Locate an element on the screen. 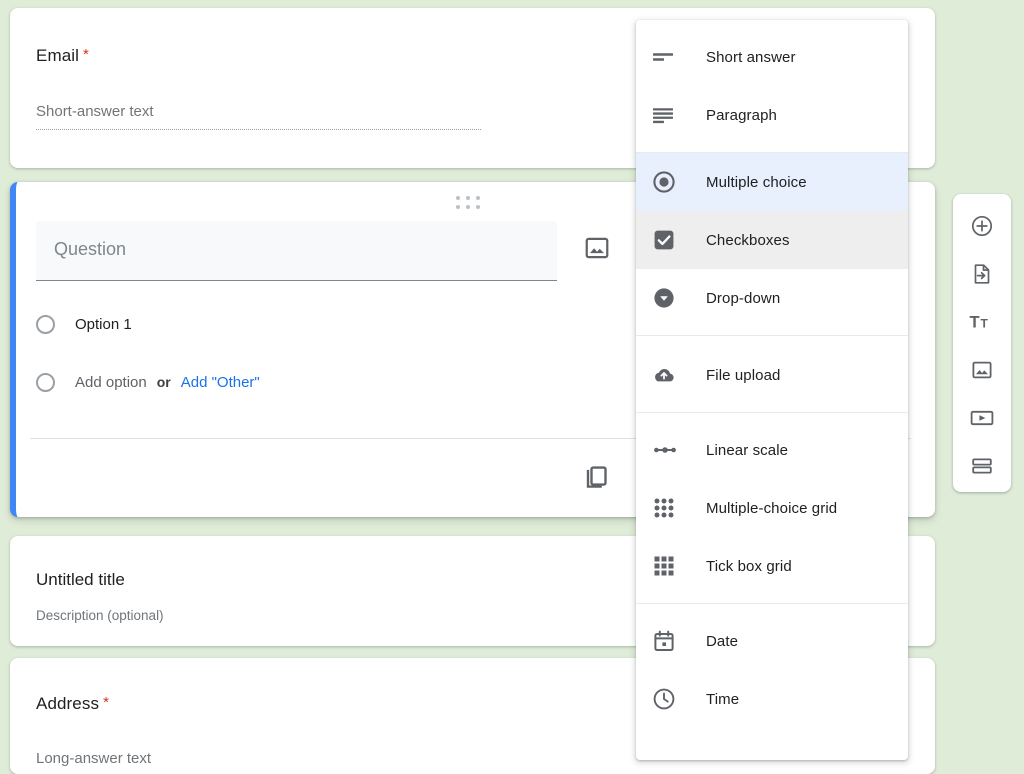 This screenshot has width=1024, height=774. add-section-button is located at coordinates (982, 466).